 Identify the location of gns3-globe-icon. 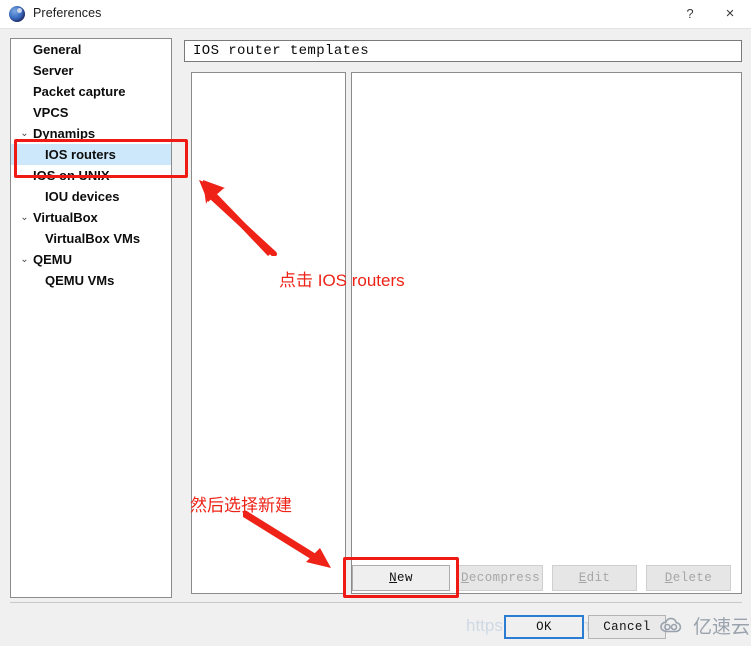
(17, 14).